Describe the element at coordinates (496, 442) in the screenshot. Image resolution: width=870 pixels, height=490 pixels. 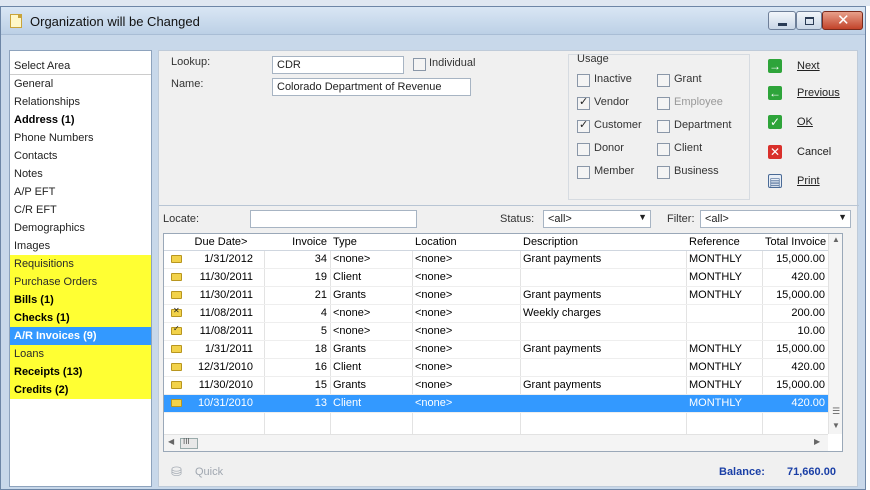
I see `horizontal-scrollbar: ◀ III ▶` at that location.